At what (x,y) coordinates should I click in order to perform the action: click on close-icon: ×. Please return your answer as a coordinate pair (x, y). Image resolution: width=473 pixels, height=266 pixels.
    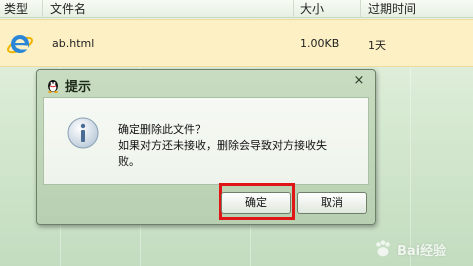
    Looking at the image, I should click on (359, 80).